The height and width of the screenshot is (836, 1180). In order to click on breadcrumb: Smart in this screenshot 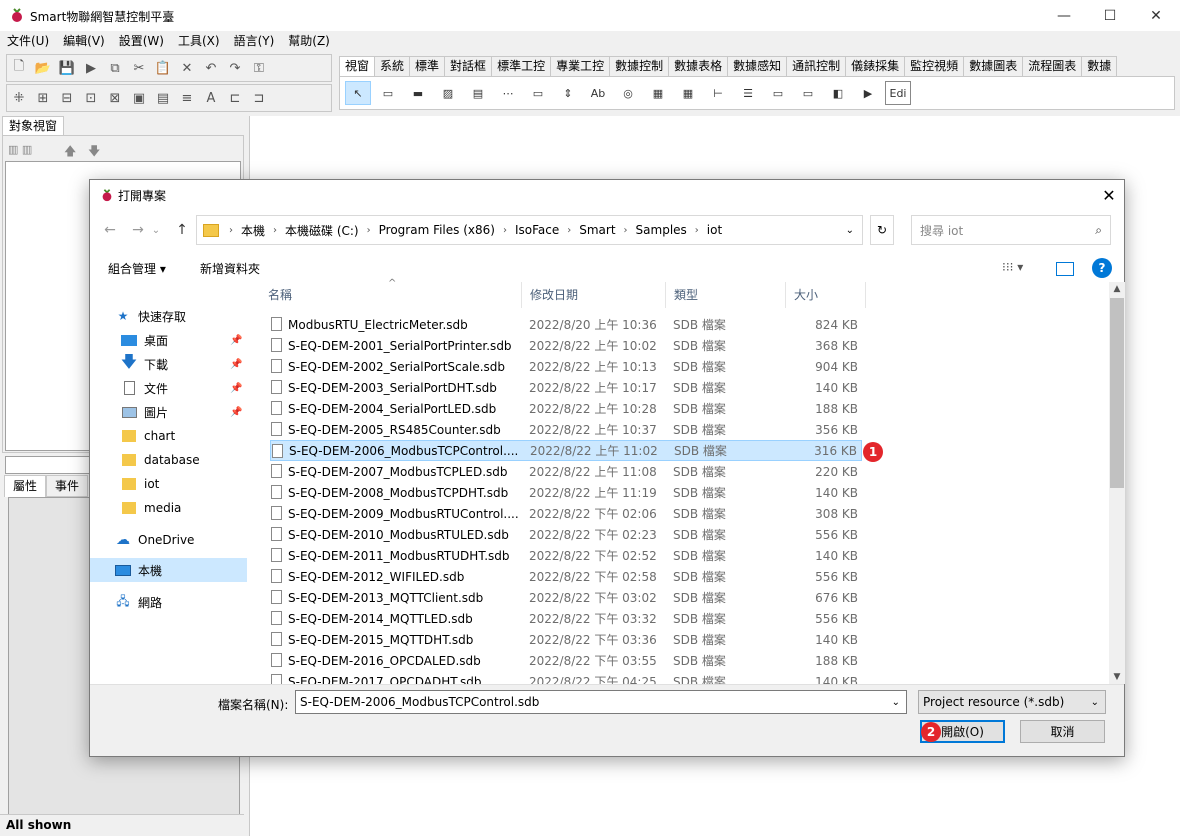, I will do `click(597, 230)`.